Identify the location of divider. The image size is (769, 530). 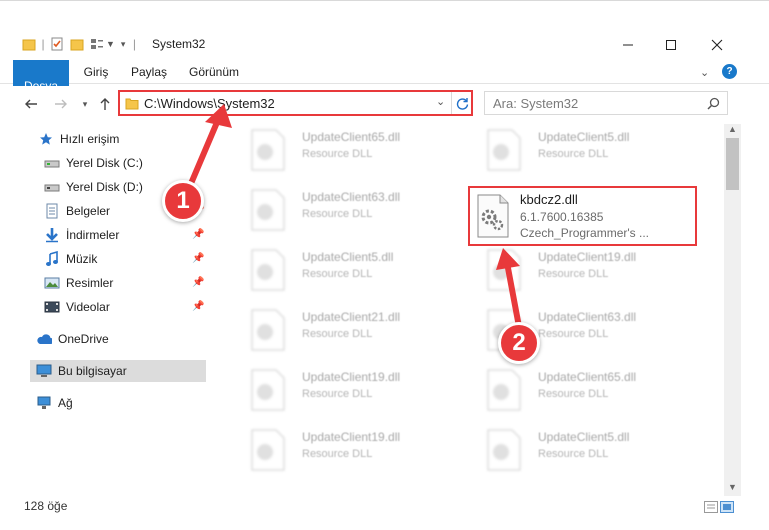
(451, 103).